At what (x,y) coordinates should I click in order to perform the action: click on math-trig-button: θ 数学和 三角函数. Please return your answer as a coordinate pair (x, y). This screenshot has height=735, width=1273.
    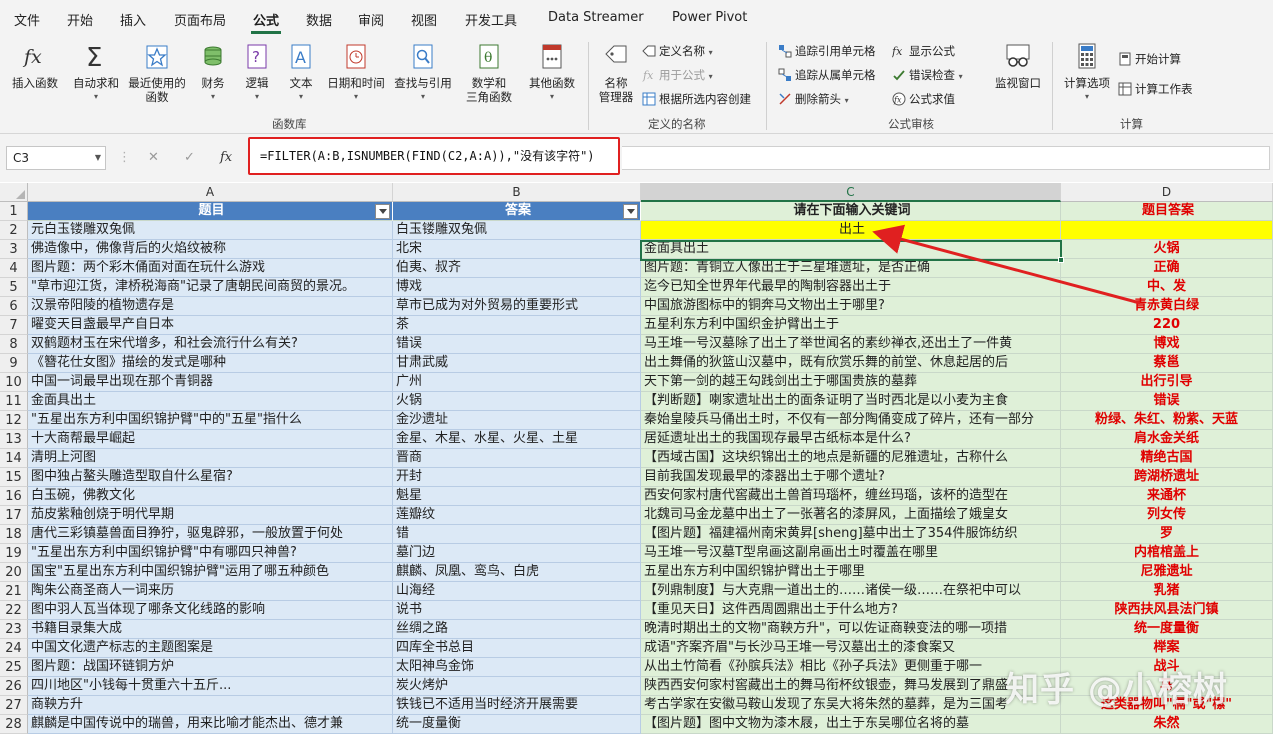
    Looking at the image, I should click on (489, 73).